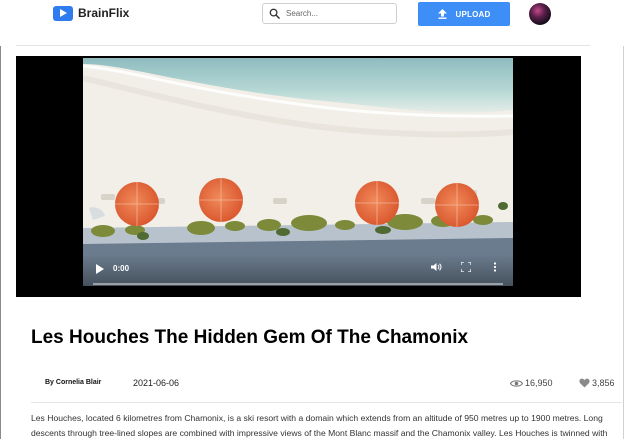 This screenshot has width=624, height=441. Describe the element at coordinates (100, 269) in the screenshot. I see `play-icon` at that location.